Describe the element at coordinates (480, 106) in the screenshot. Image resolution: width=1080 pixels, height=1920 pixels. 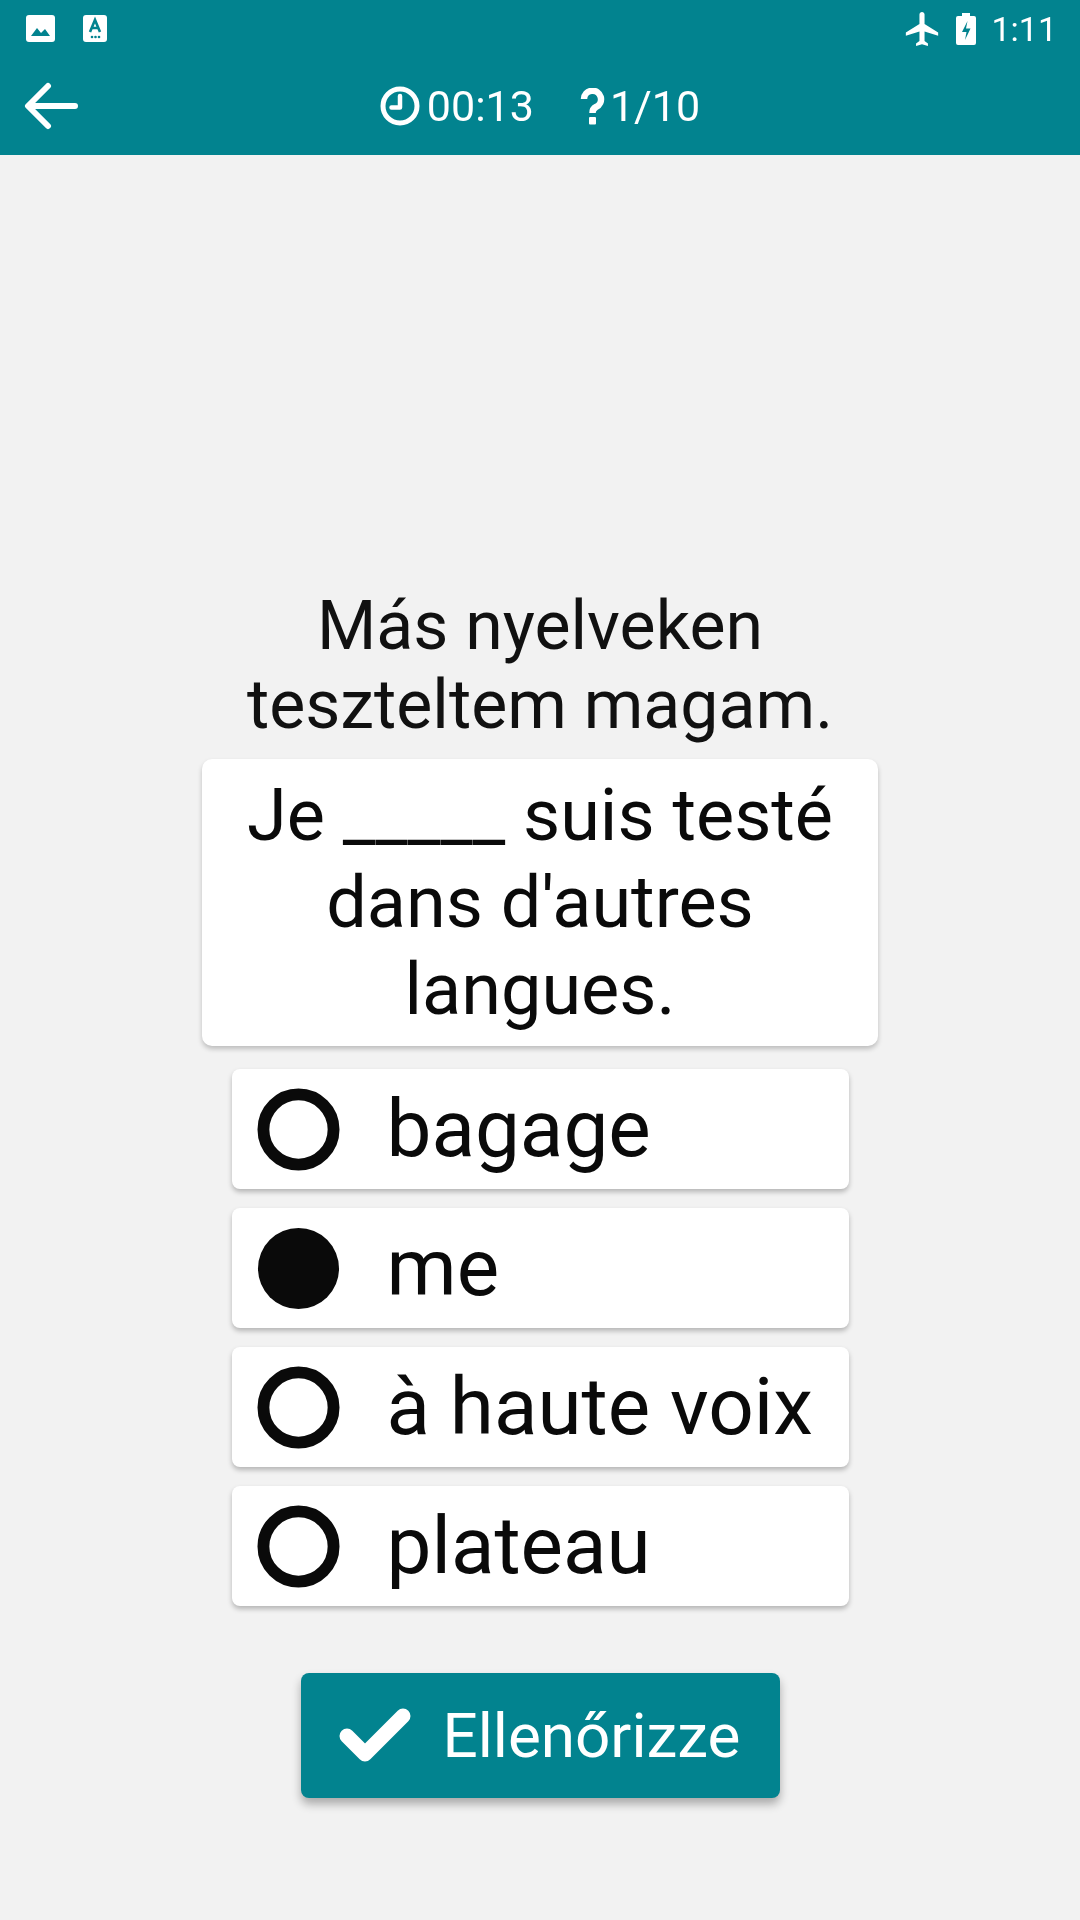
I see `timer-text: 00:13` at that location.